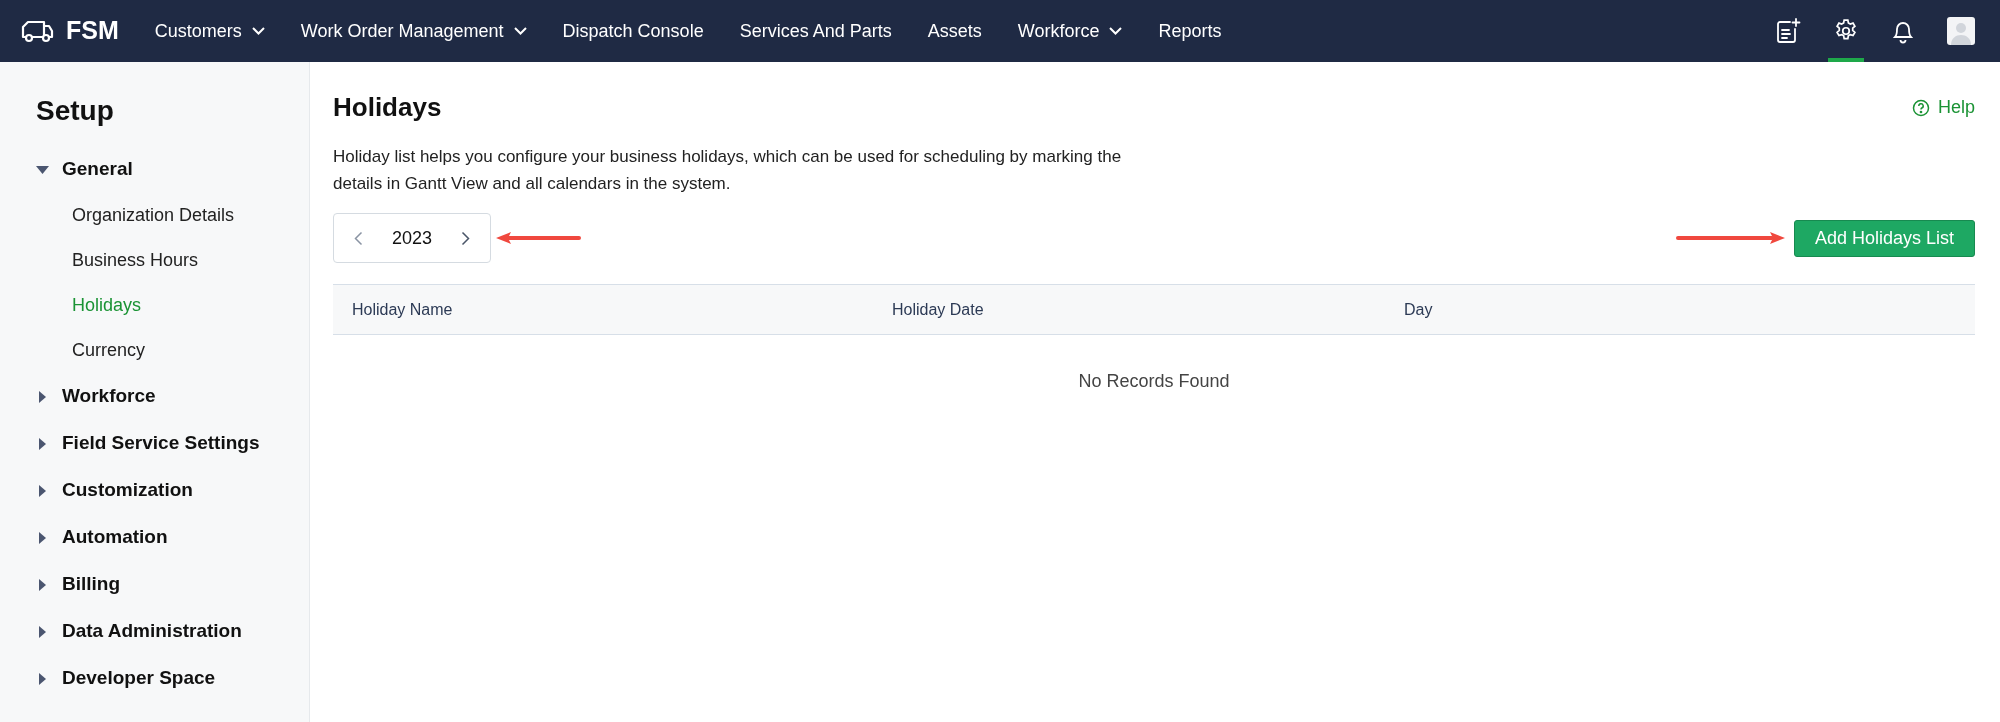  I want to click on app-name: FSM, so click(92, 31).